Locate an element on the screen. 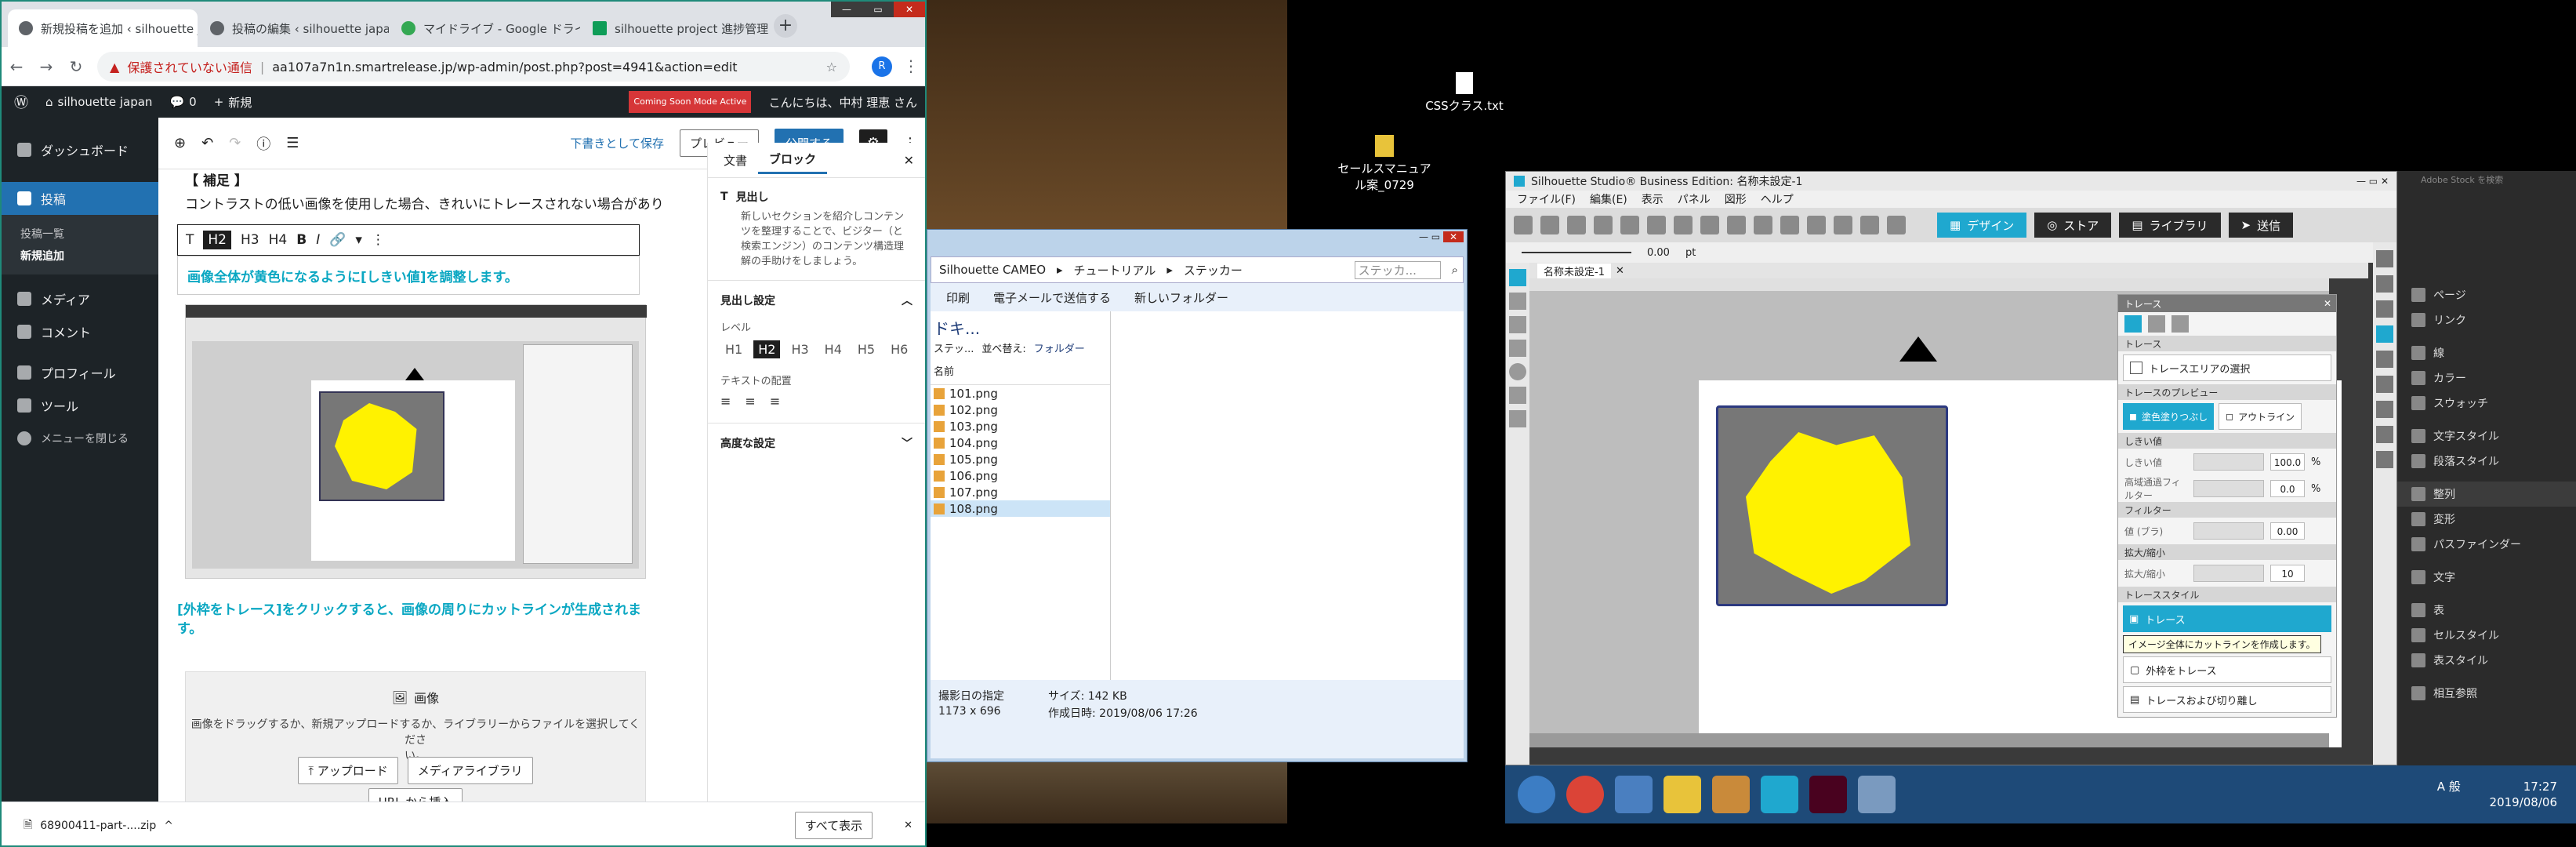  align-right-icon: ≡ is located at coordinates (775, 401).